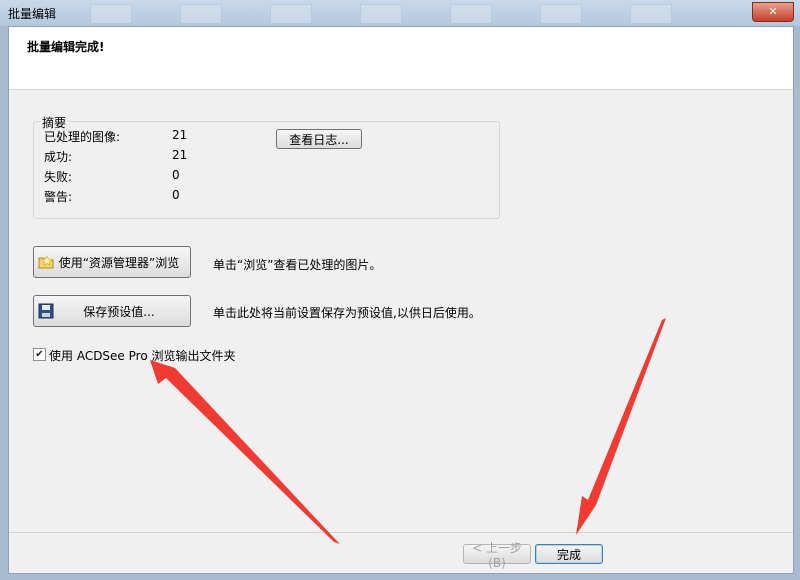 Image resolution: width=800 pixels, height=580 pixels. Describe the element at coordinates (180, 135) in the screenshot. I see `processed-value: 21` at that location.